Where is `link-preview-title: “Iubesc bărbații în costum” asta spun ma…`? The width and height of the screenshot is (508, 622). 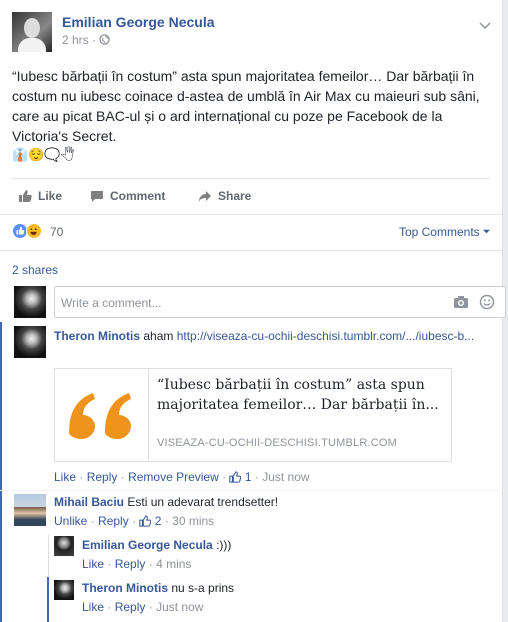 link-preview-title: “Iubesc bărbații în costum” asta spun ma… is located at coordinates (298, 395).